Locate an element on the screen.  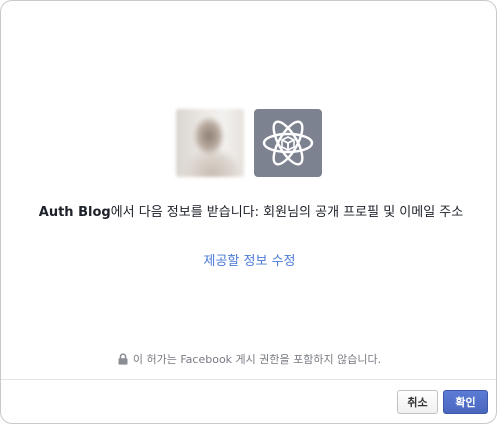
cancel-button: 취소 is located at coordinates (417, 402).